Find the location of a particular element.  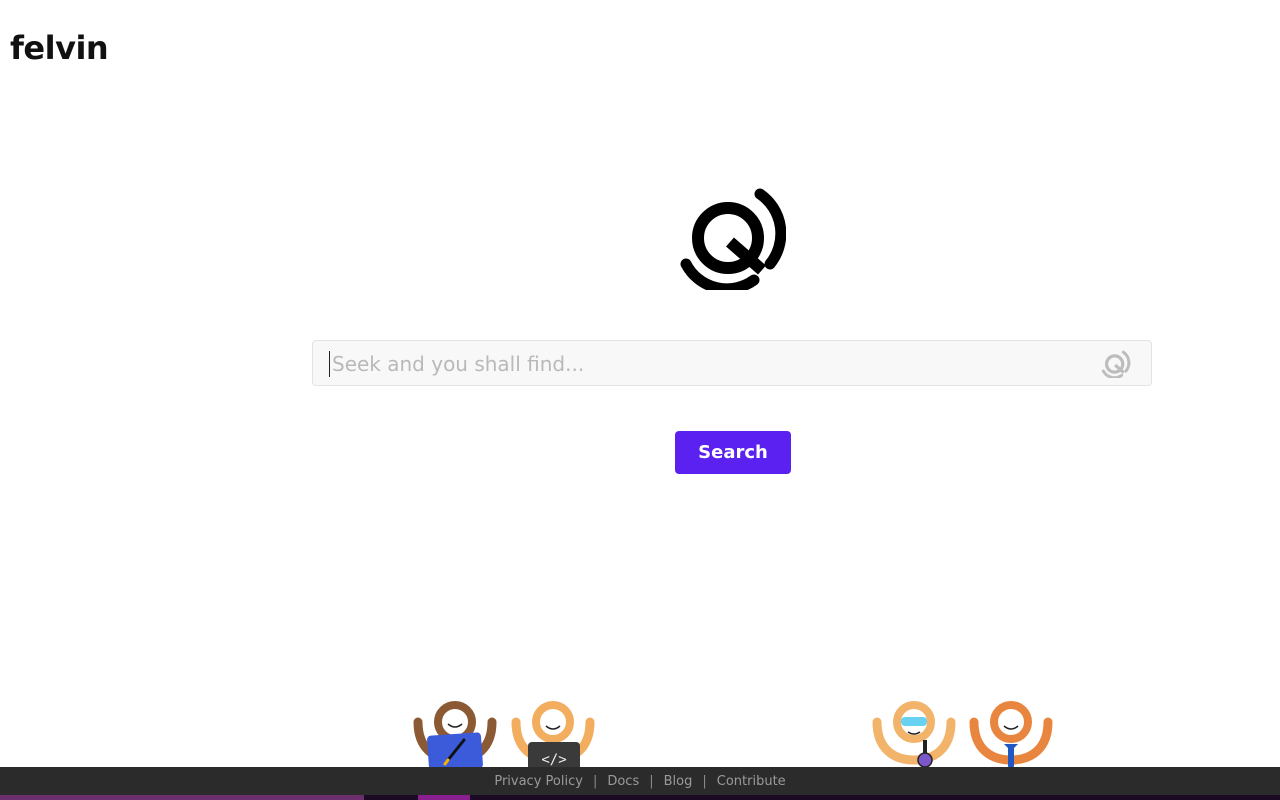

footer-link-contribute: Contribute is located at coordinates (751, 781).